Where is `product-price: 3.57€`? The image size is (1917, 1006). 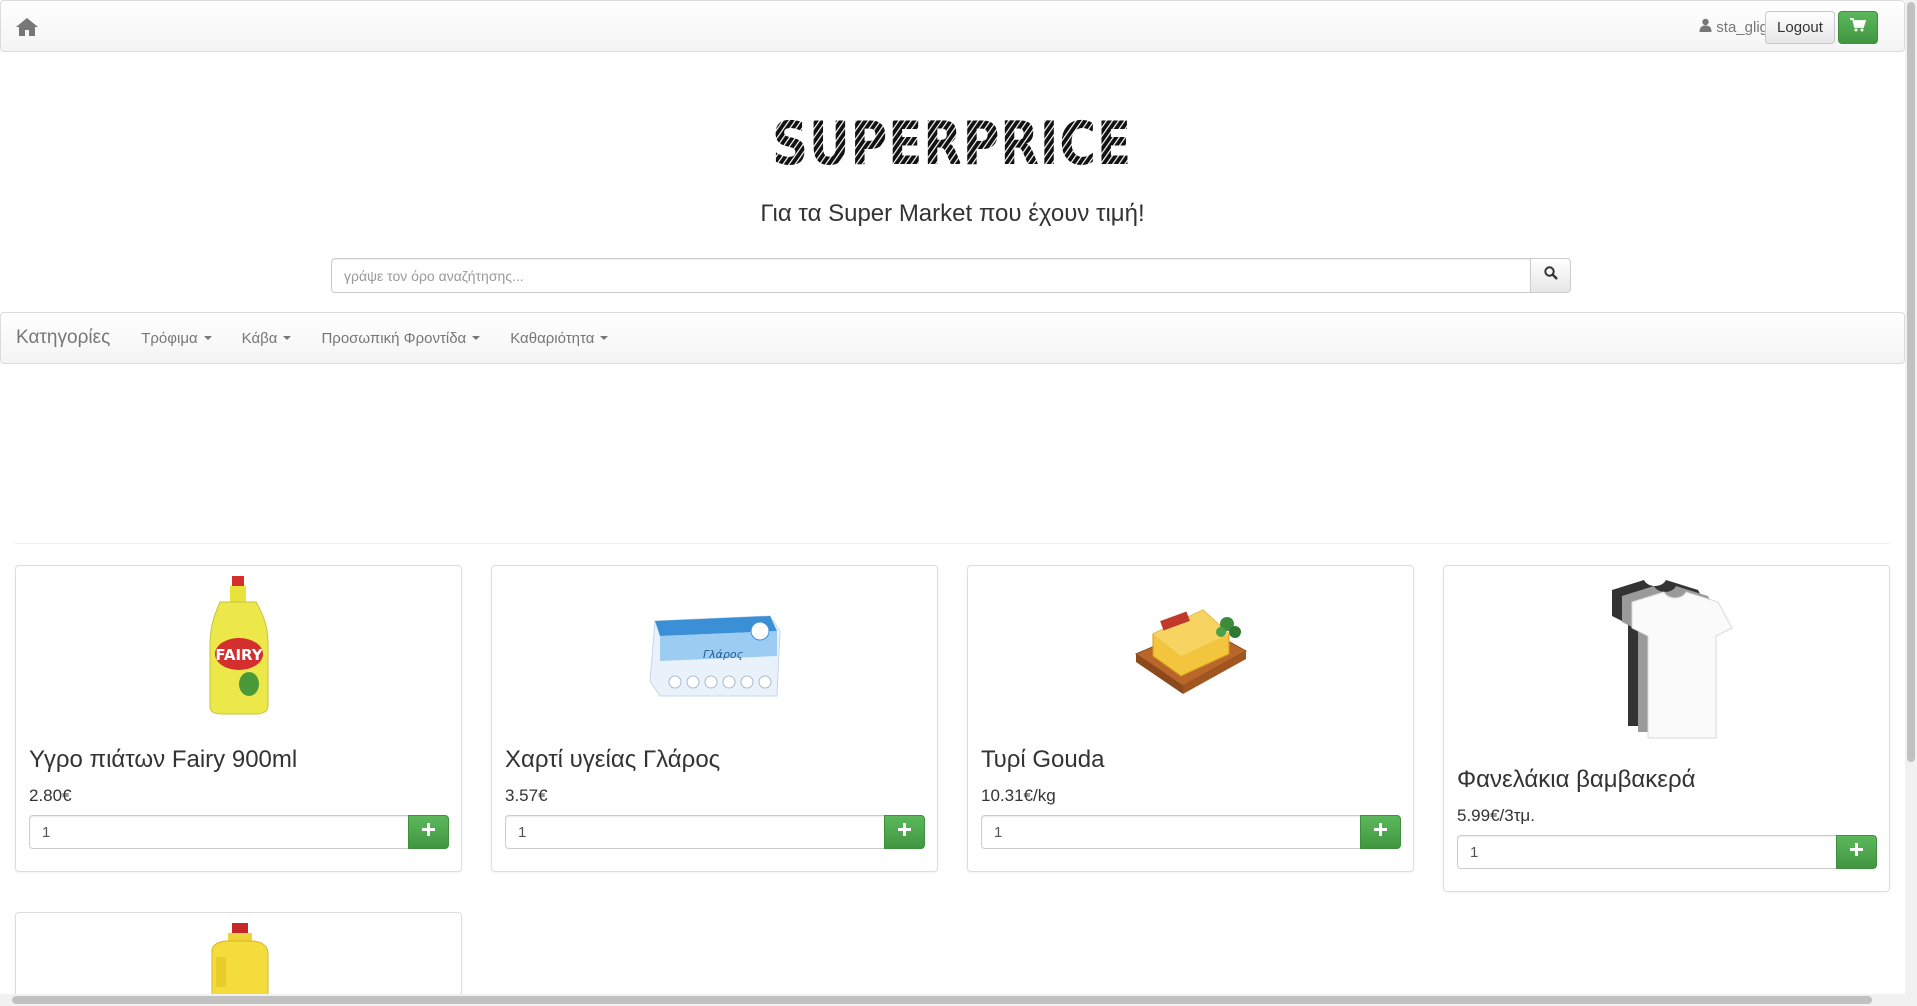
product-price: 3.57€ is located at coordinates (526, 795).